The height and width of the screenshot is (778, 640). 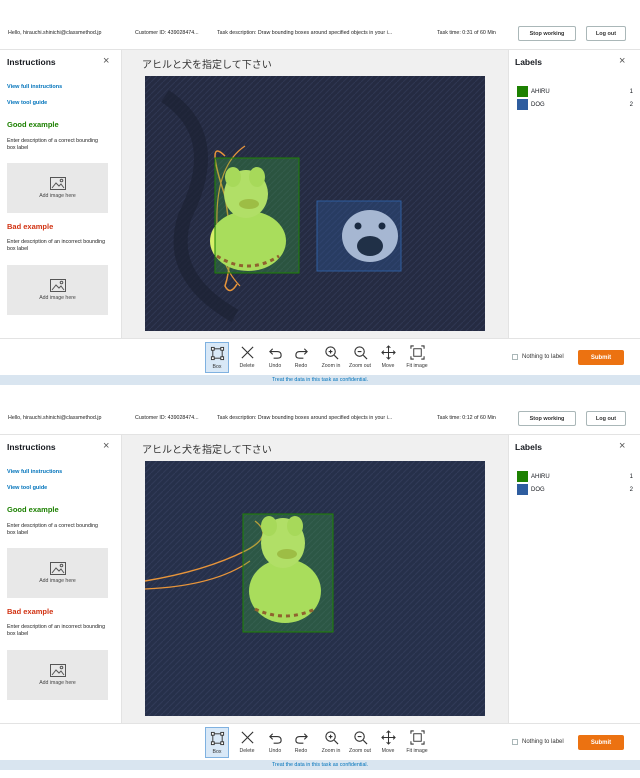 What do you see at coordinates (466, 33) in the screenshot?
I see `task-time: Task time: 0:31 of 60 Min` at bounding box center [466, 33].